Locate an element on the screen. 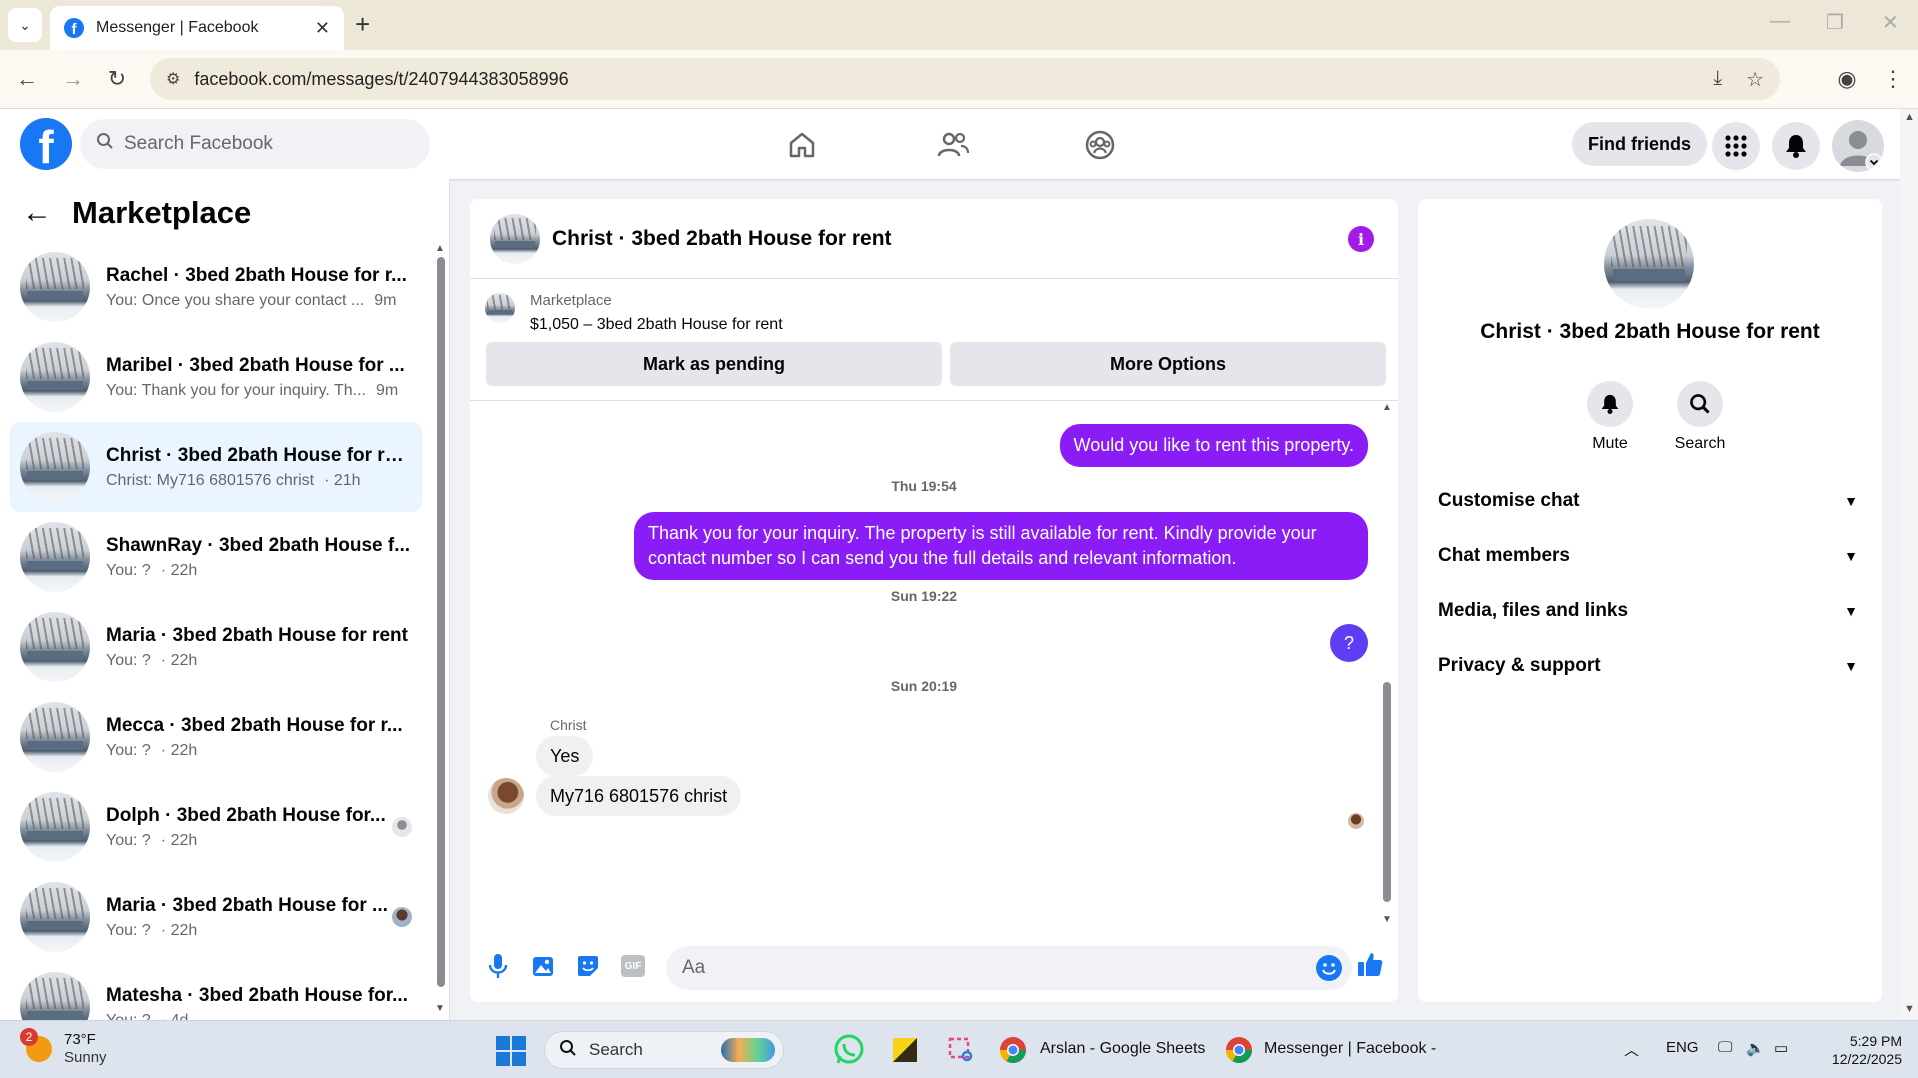 This screenshot has height=1078, width=1918. mute-action: Mute is located at coordinates (1610, 417).